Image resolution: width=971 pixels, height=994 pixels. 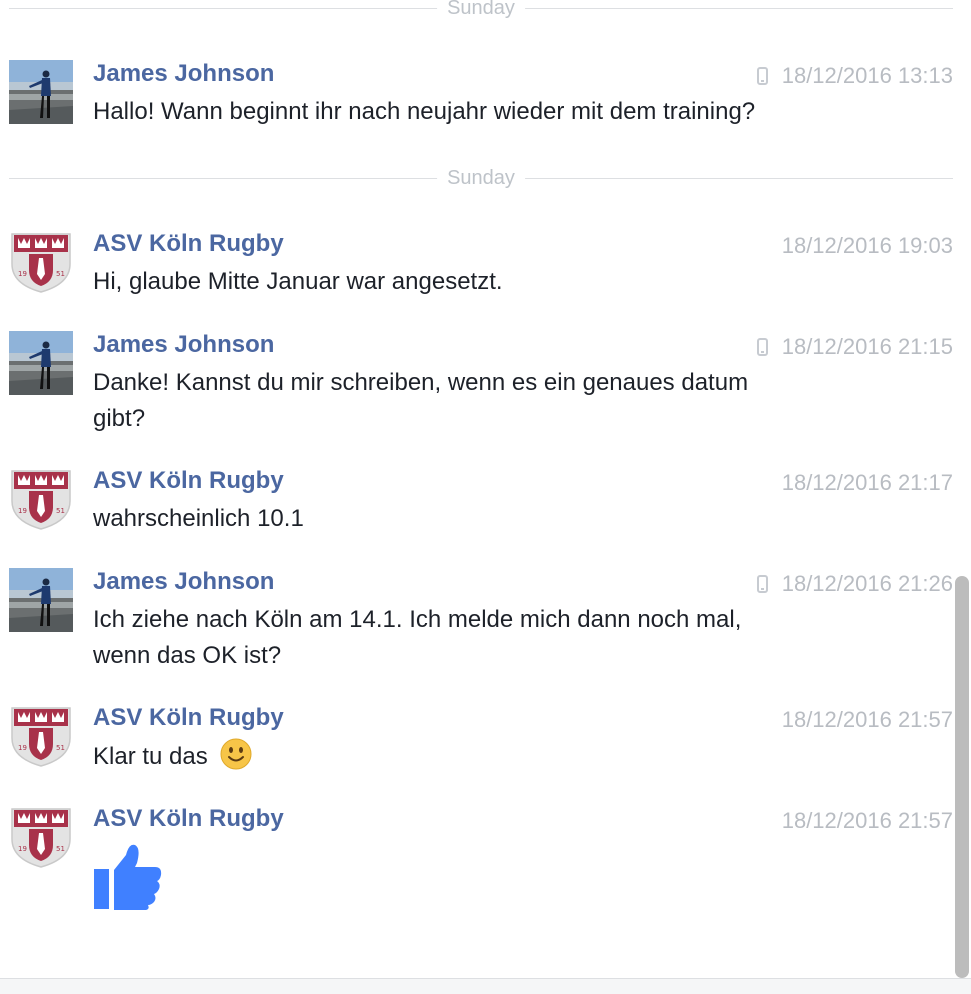 I want to click on message-timestamp-row: 18/12/2016 19:03, so click(x=867, y=246).